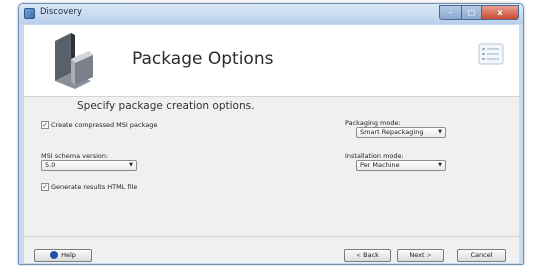 The width and height of the screenshot is (538, 266). I want to click on compressed-msi-checkbox: ✓, so click(45, 125).